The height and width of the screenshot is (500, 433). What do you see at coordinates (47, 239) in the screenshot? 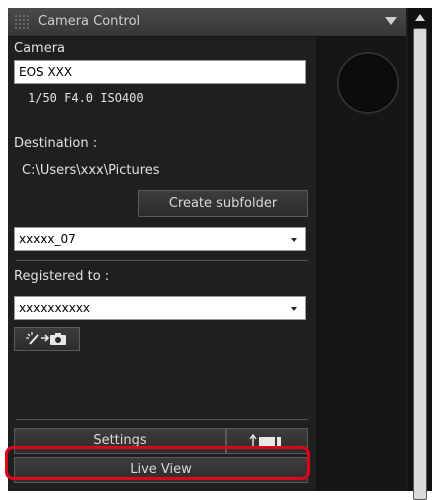
I see `subfolder-value: xxxxx_07` at bounding box center [47, 239].